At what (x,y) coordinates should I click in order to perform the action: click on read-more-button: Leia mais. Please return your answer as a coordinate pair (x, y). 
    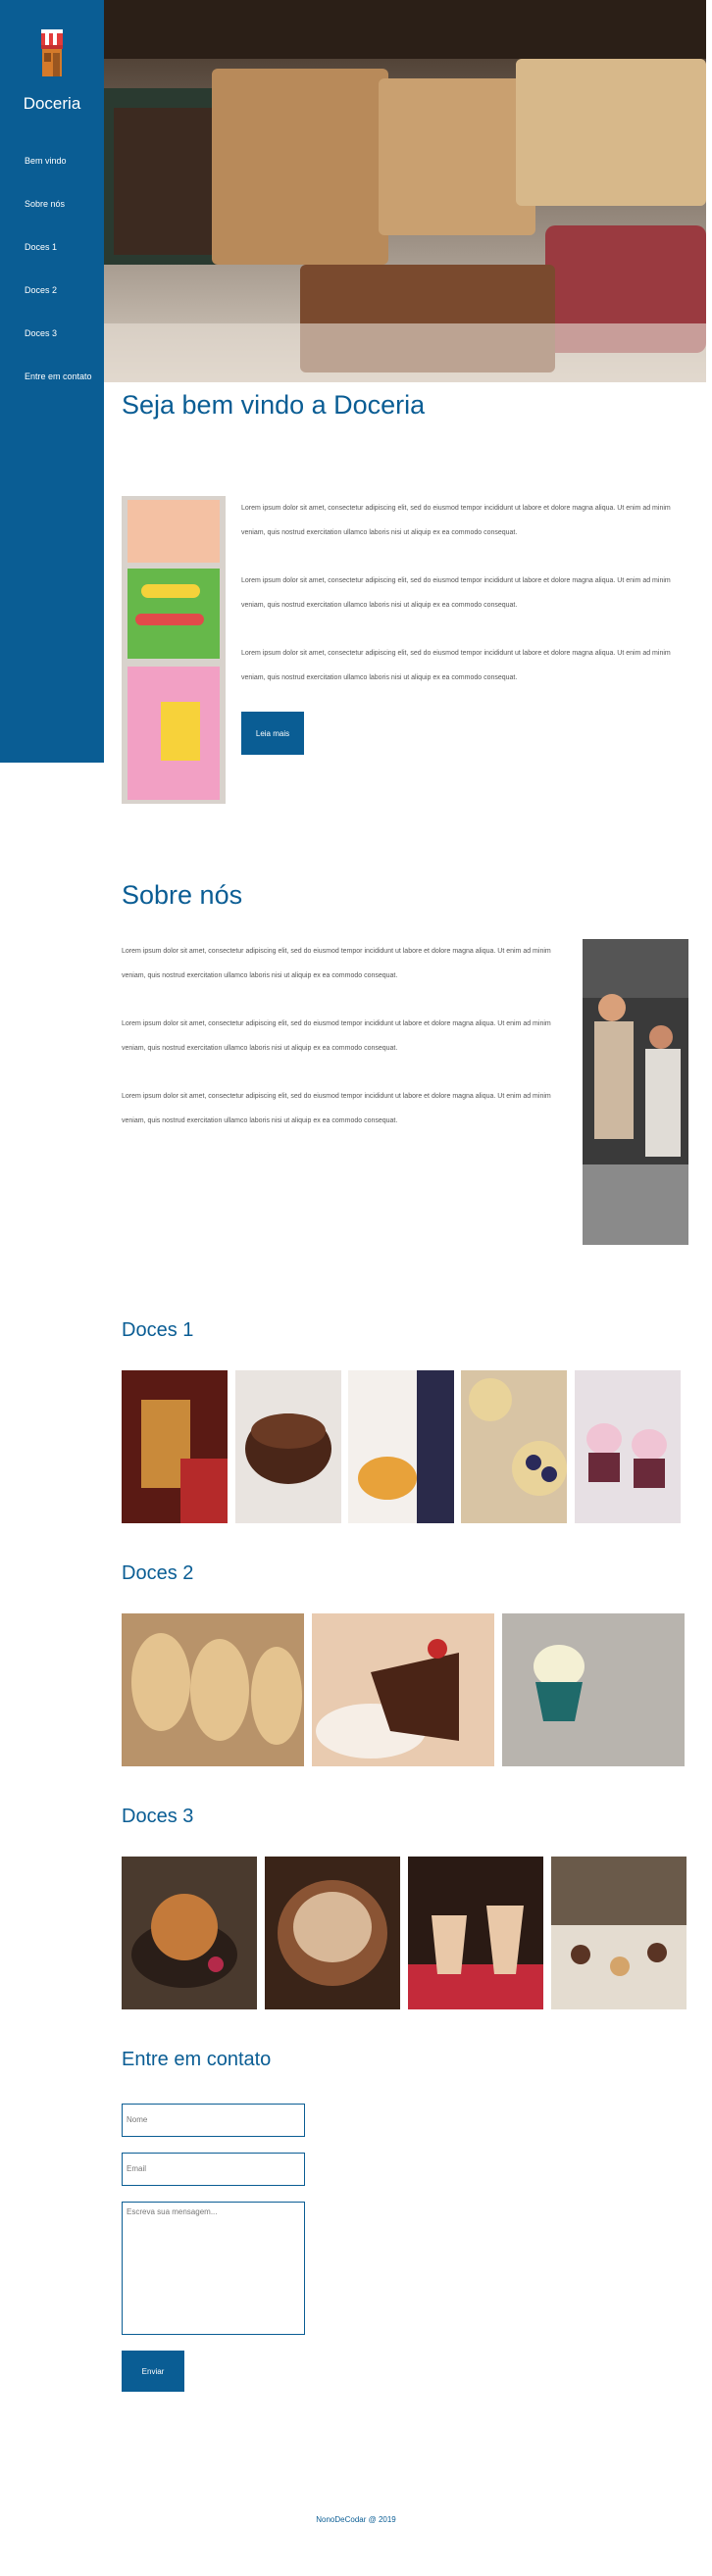
    Looking at the image, I should click on (272, 733).